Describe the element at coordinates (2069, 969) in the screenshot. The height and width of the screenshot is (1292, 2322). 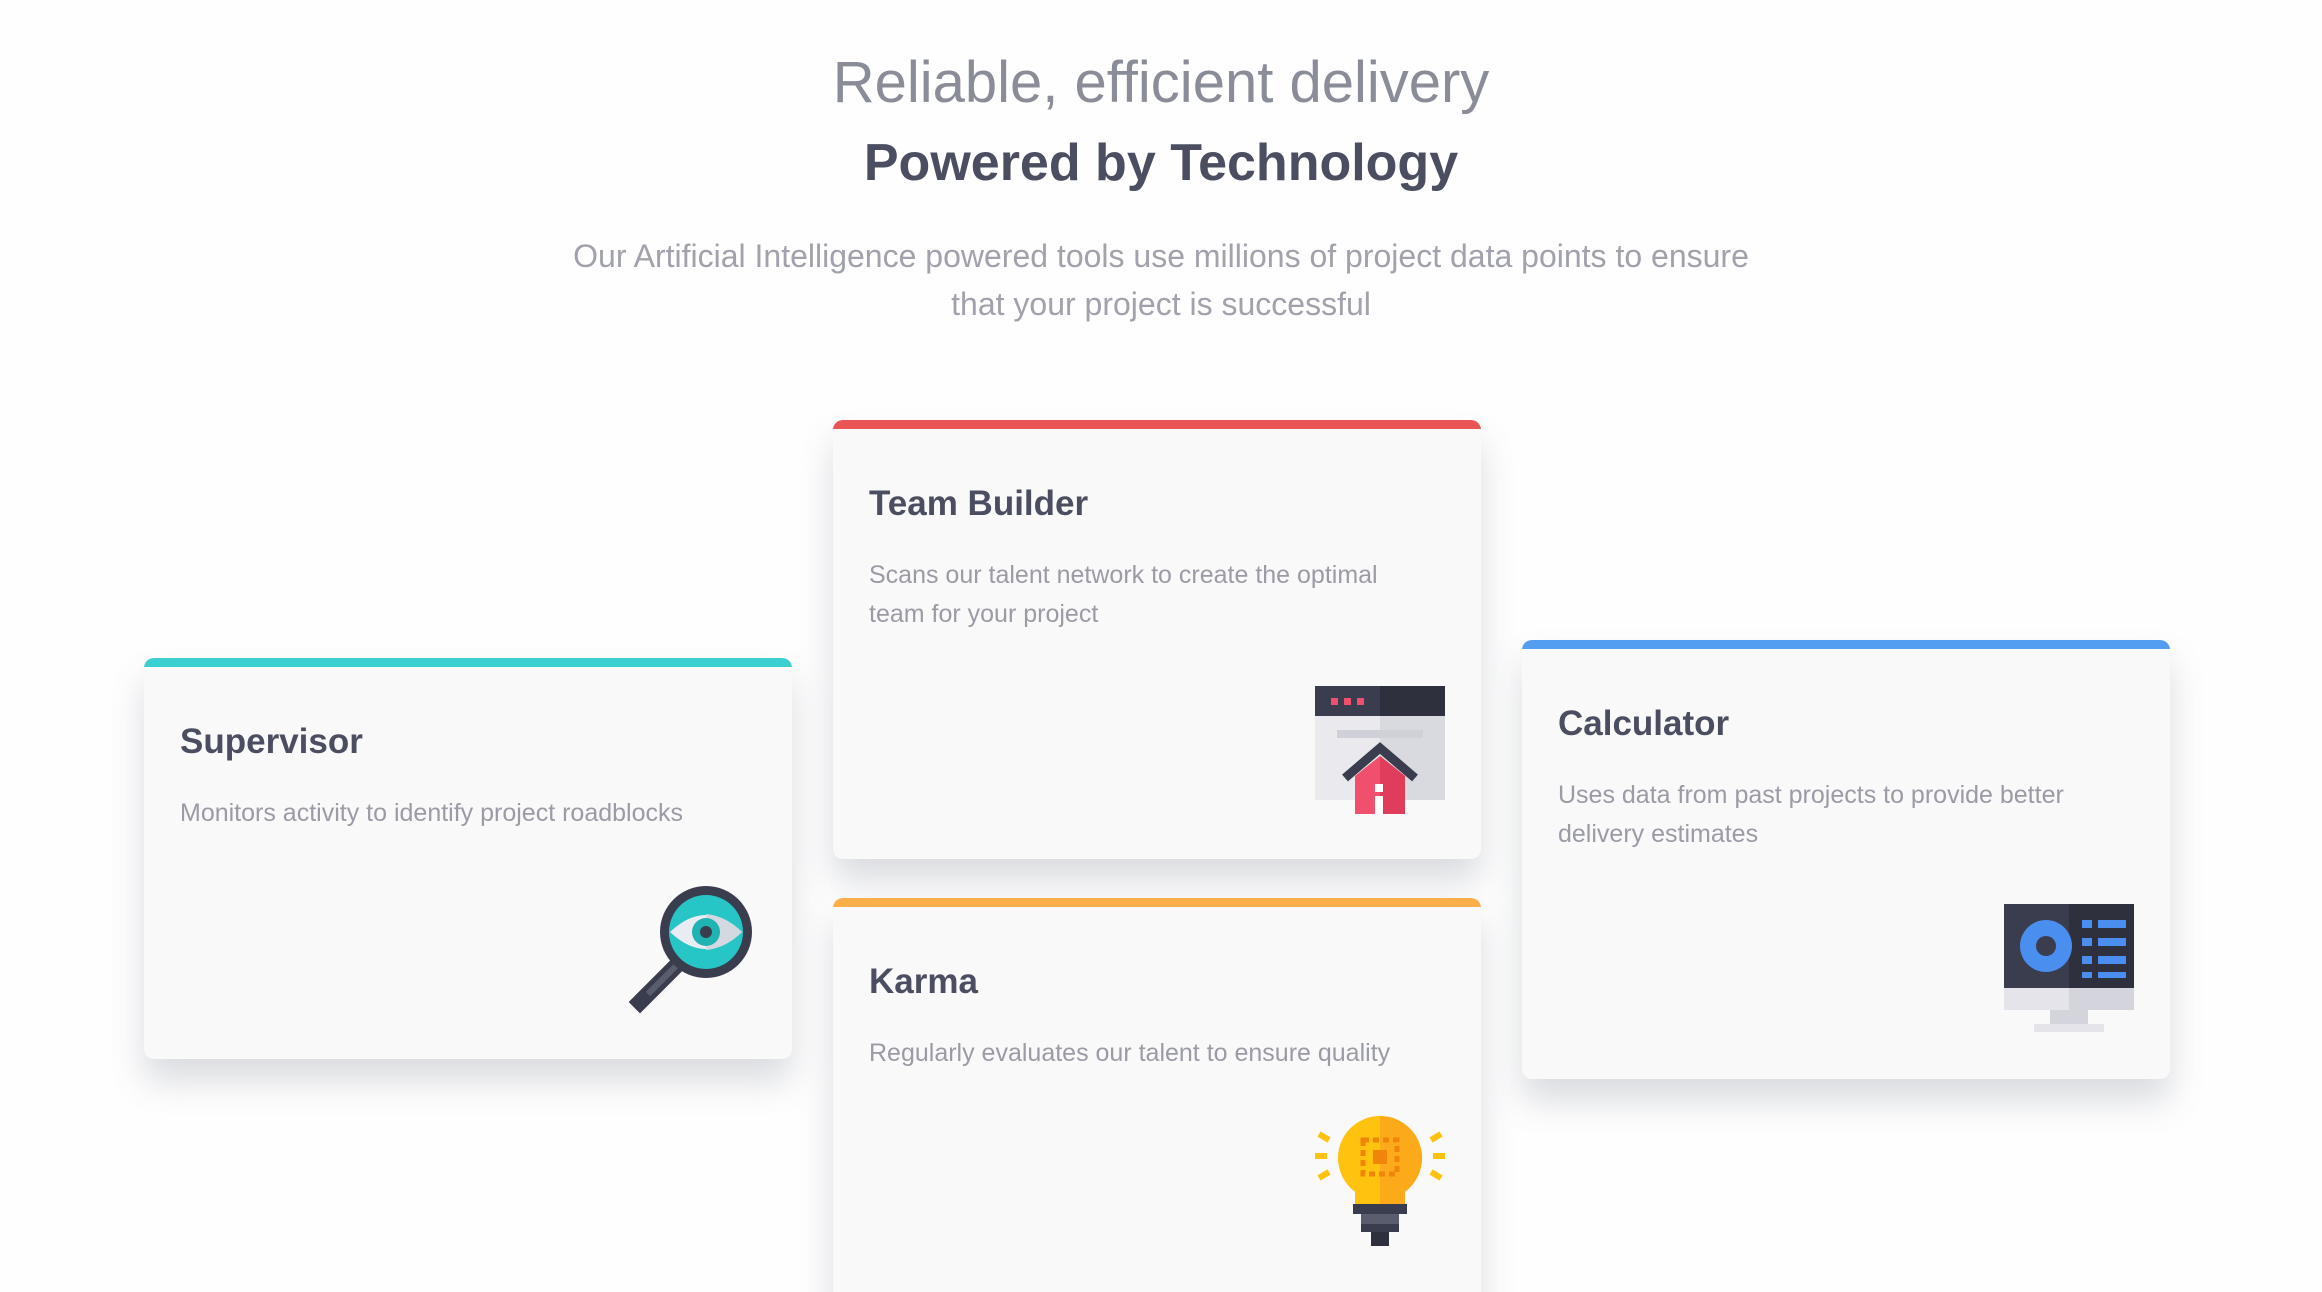
I see `monitor-dashboard-icon` at that location.